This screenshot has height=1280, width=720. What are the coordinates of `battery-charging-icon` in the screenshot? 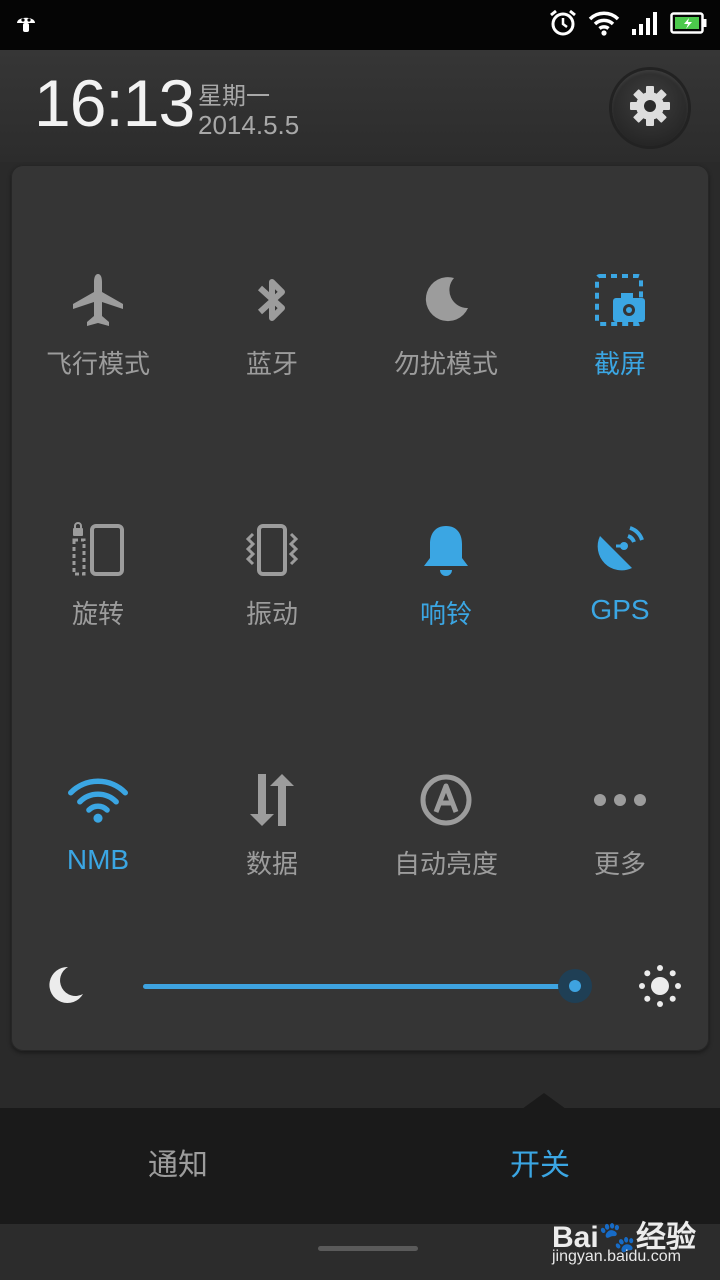 It's located at (689, 25).